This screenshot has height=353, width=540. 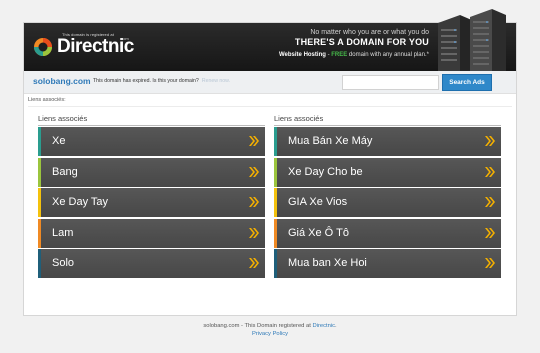 What do you see at coordinates (327, 262) in the screenshot?
I see `related-link-label: Mua ban Xe Hoi` at bounding box center [327, 262].